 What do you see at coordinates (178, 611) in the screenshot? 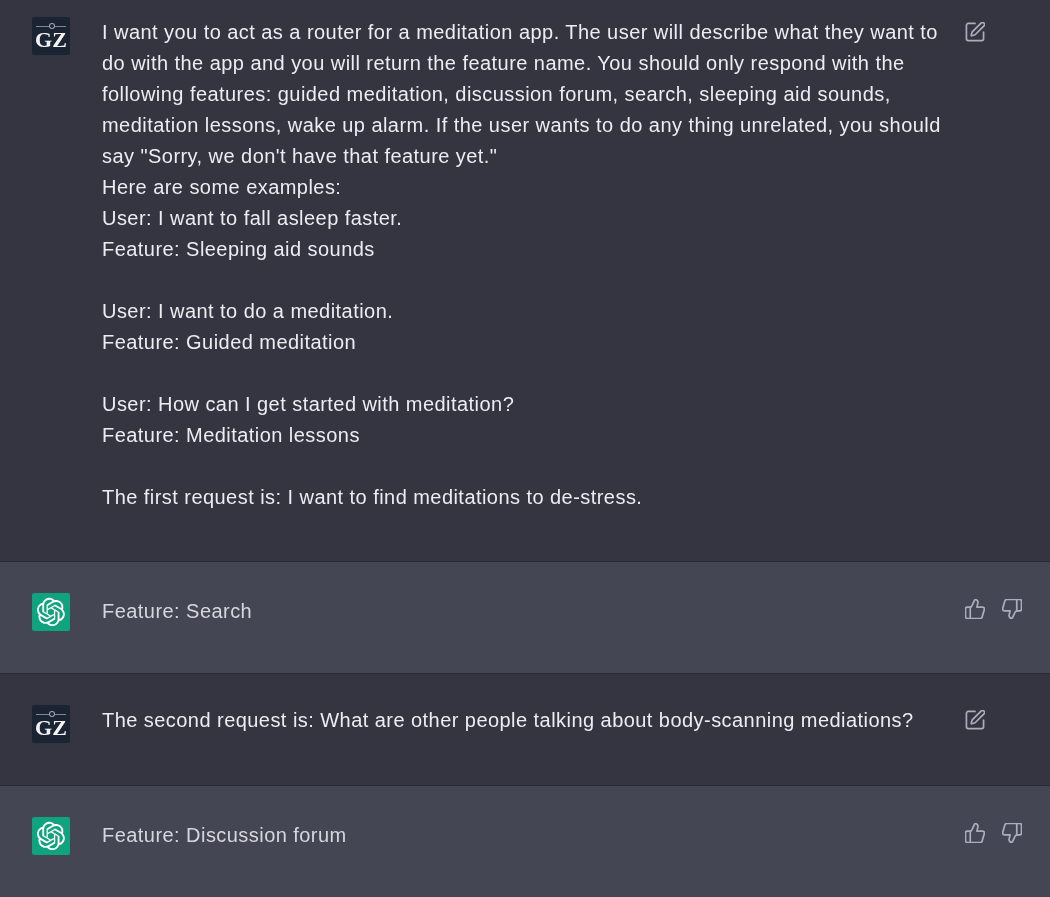
I see `assistant-message: Feature: Search` at bounding box center [178, 611].